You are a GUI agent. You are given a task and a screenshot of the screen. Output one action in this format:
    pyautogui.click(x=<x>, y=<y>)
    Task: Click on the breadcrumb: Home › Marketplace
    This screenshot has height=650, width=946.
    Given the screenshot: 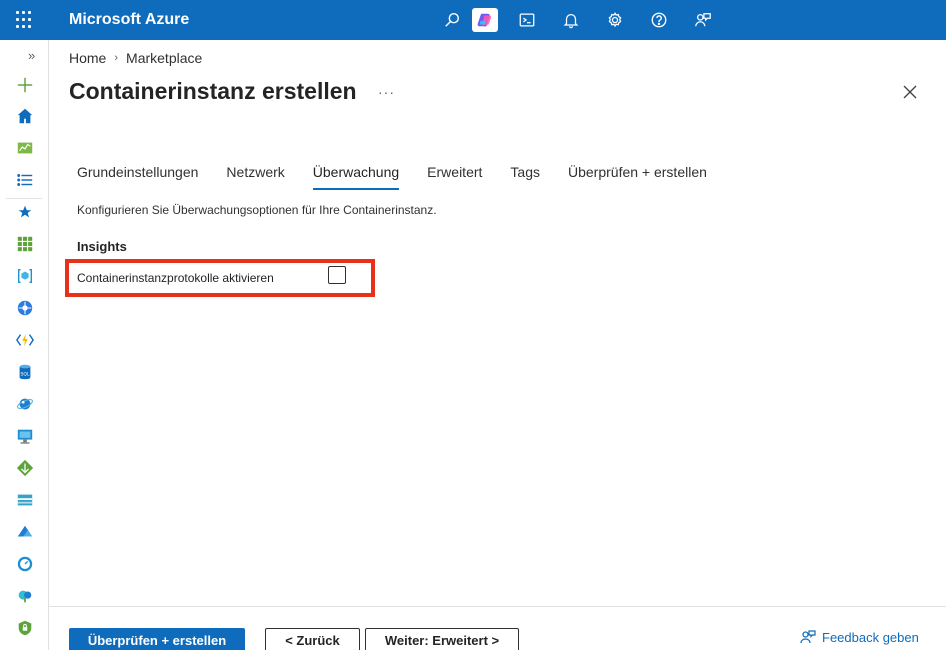 What is the action you would take?
    pyautogui.click(x=135, y=58)
    